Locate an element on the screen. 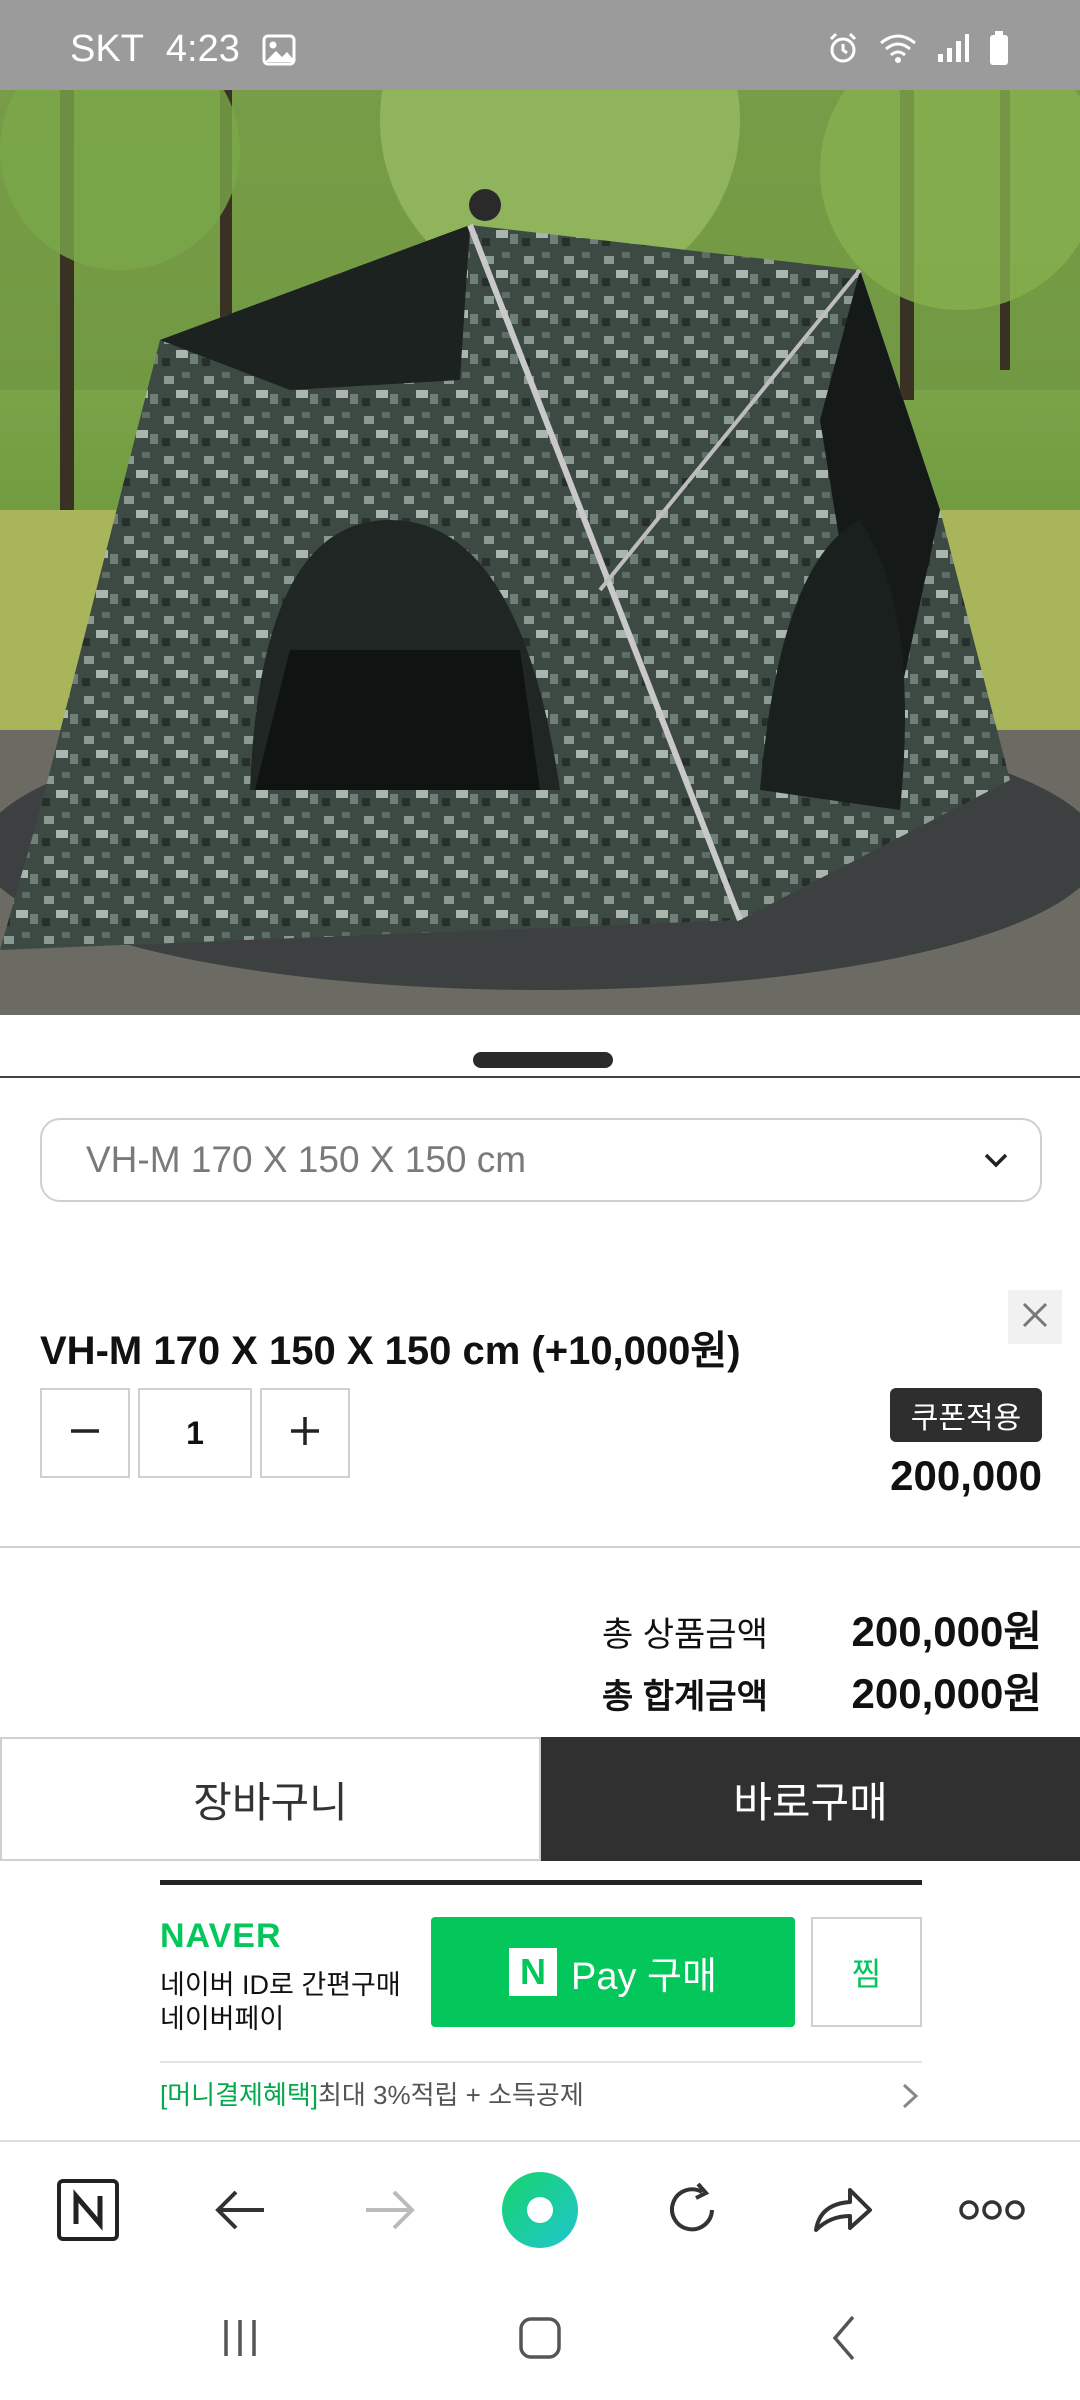  browser-toolbar is located at coordinates (540, 2205).